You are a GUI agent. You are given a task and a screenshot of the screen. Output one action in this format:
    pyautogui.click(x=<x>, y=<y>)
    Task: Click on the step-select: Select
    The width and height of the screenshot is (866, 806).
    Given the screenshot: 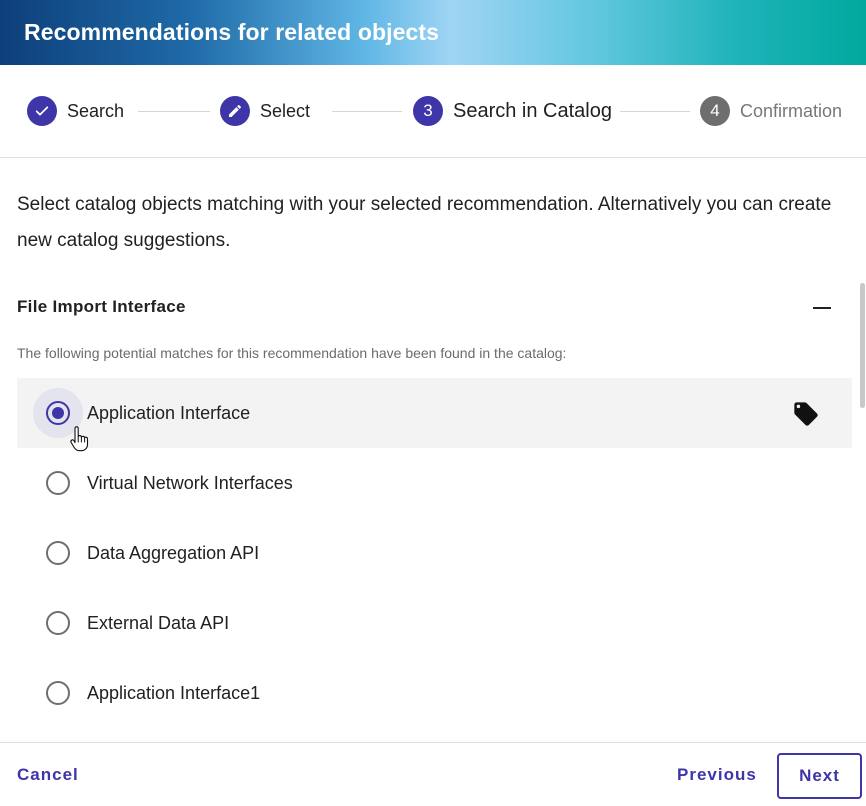 What is the action you would take?
    pyautogui.click(x=265, y=111)
    